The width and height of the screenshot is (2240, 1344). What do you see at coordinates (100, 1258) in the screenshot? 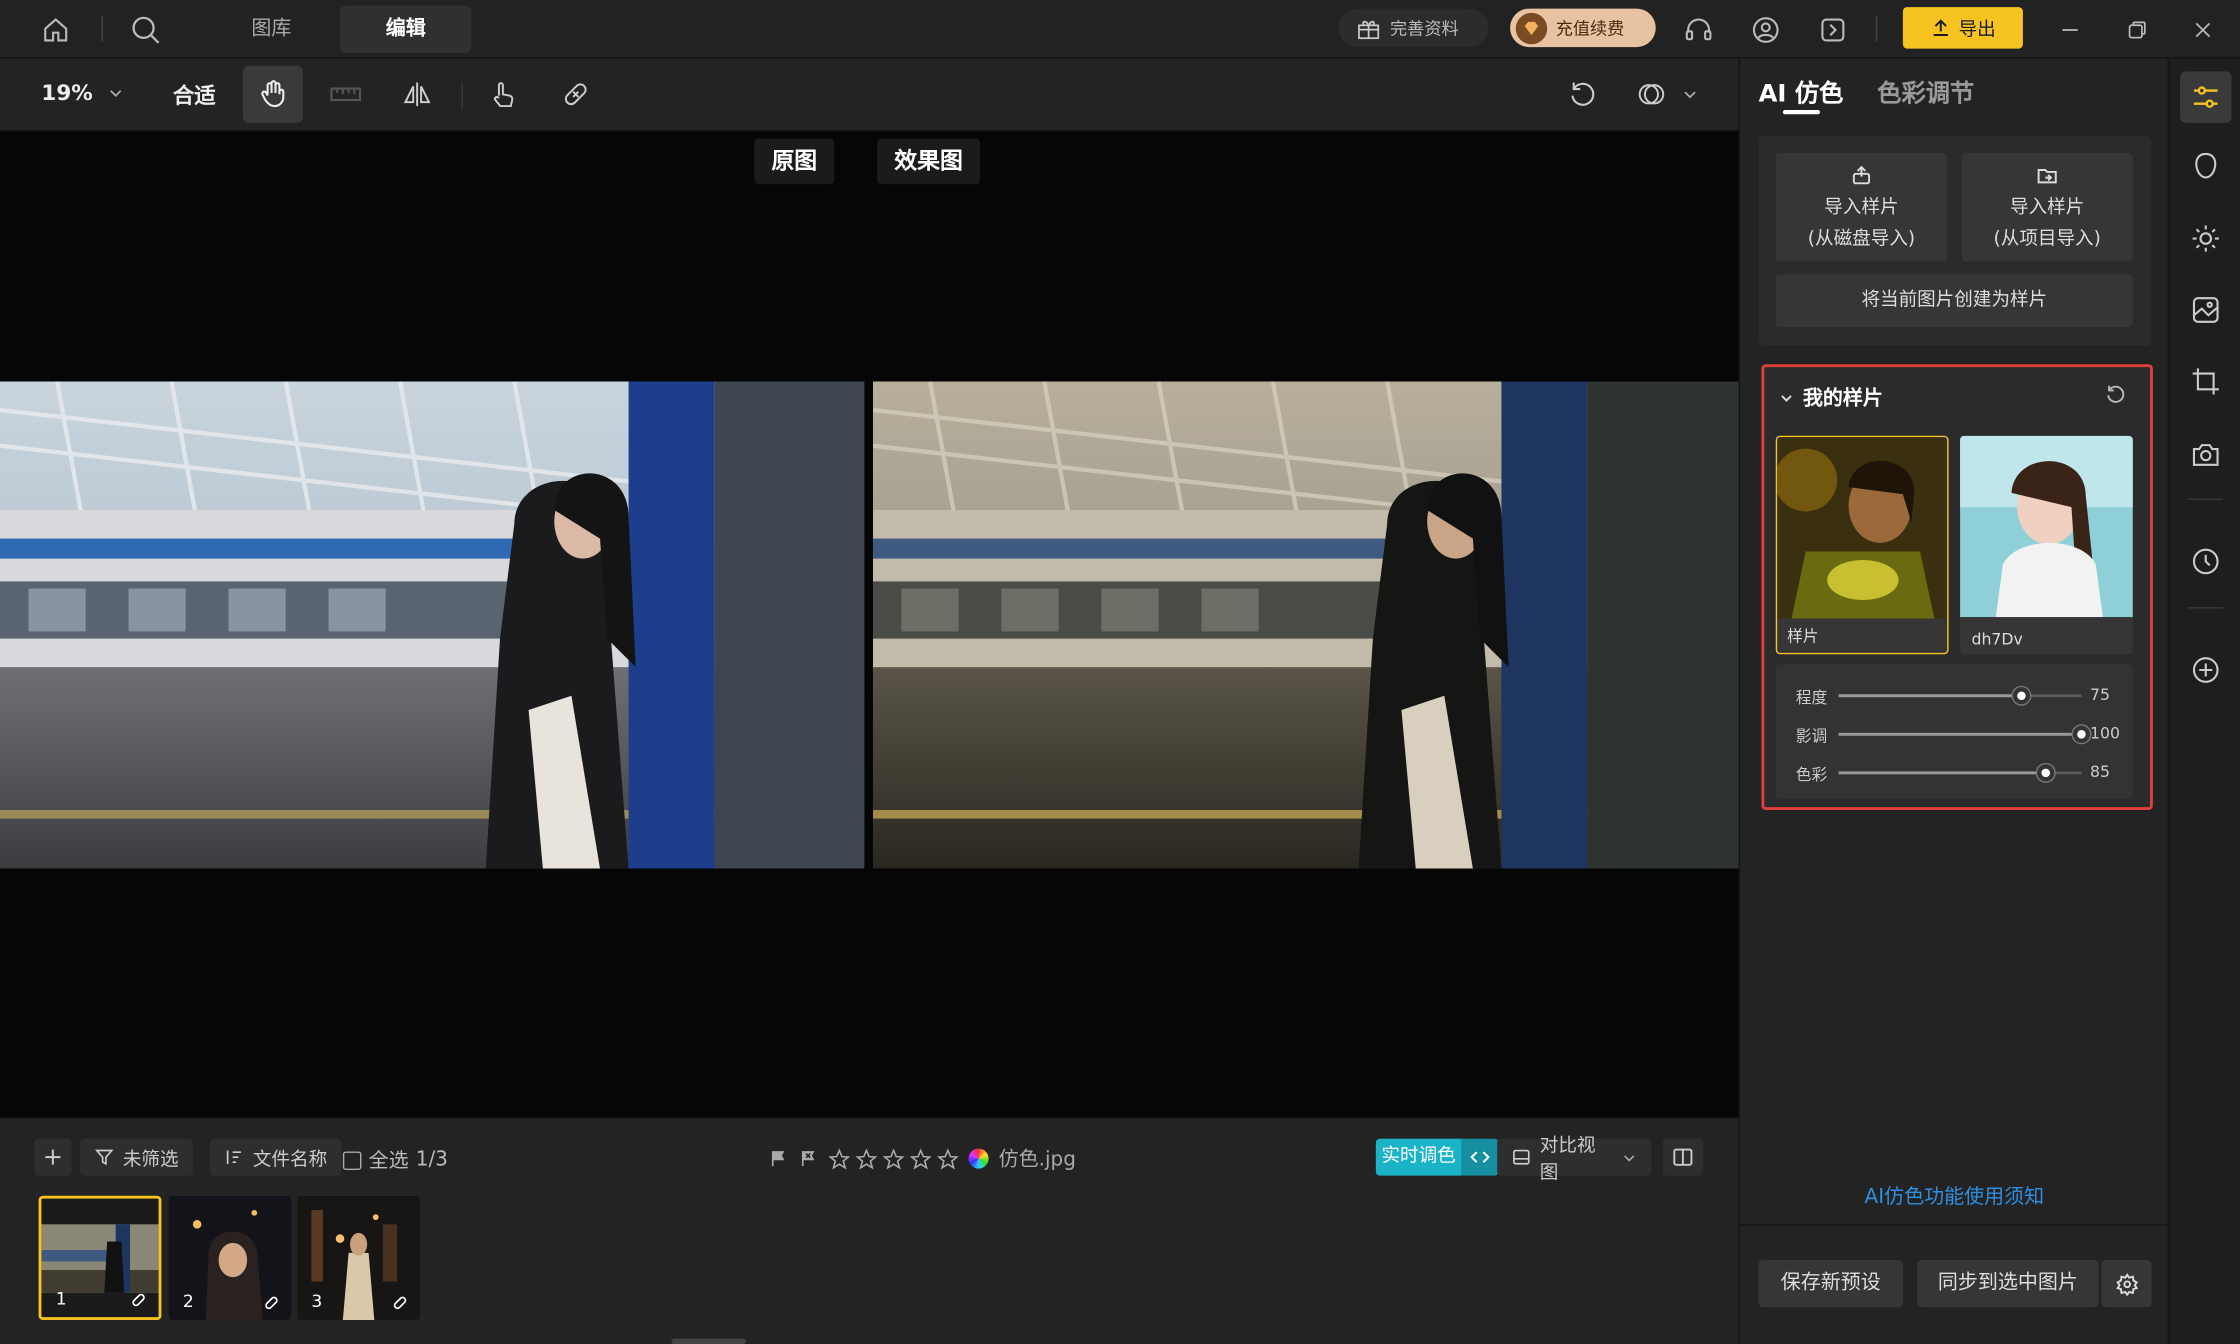
I see `thumbnail-1: 1` at bounding box center [100, 1258].